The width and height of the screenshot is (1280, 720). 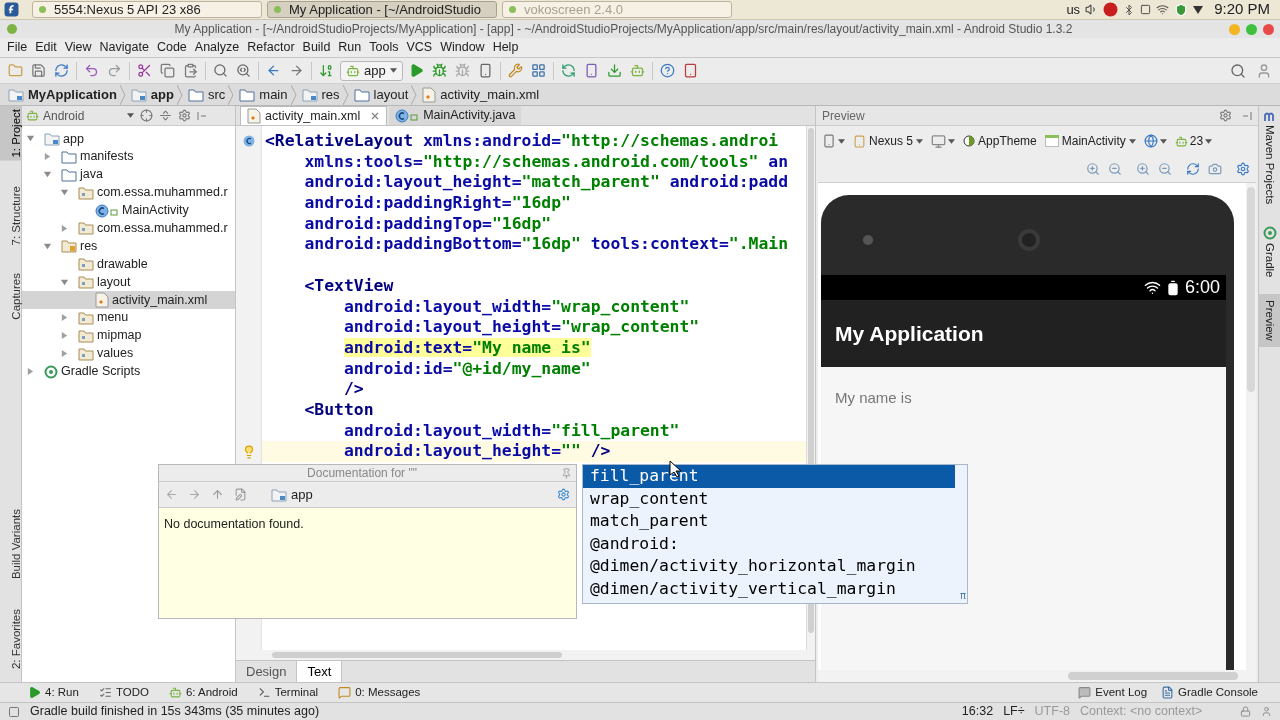 I want to click on completion-item: match_parent, so click(x=769, y=521).